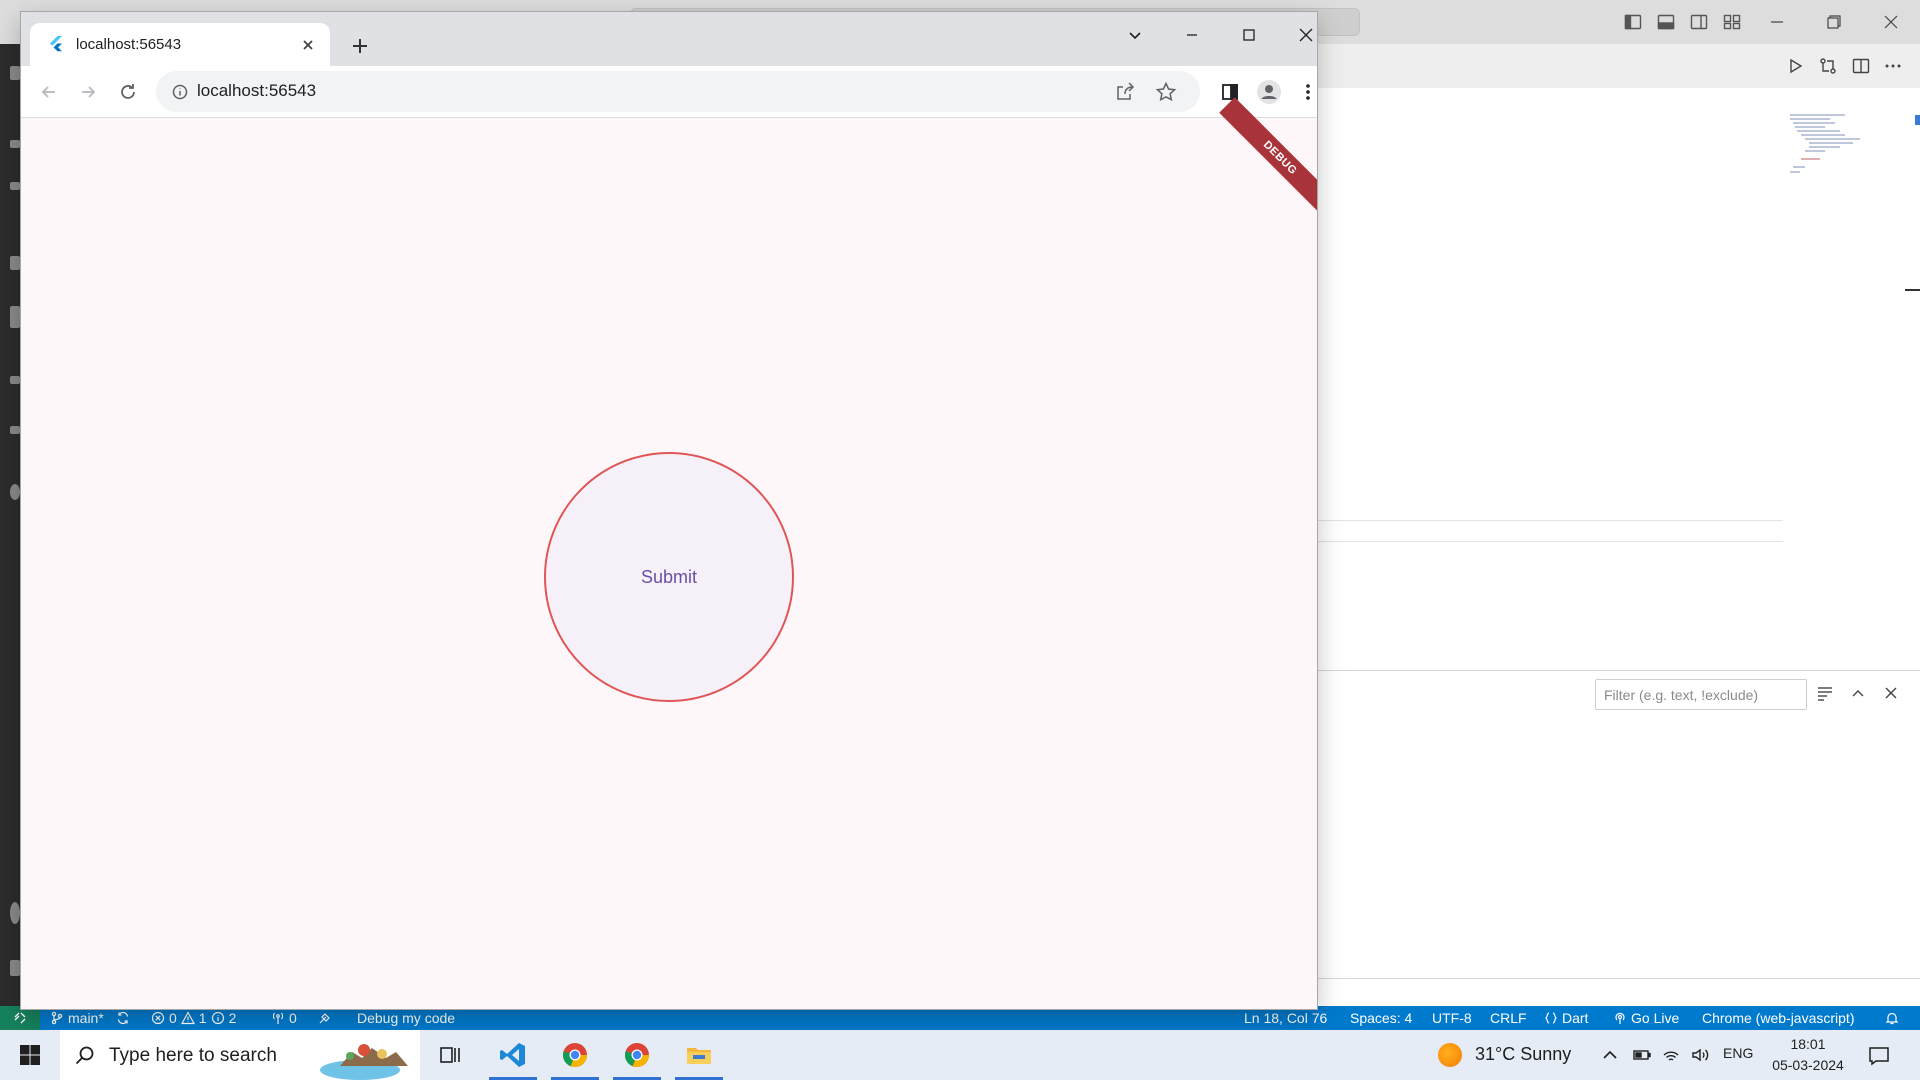  What do you see at coordinates (1642, 1055) in the screenshot?
I see `battery-icon` at bounding box center [1642, 1055].